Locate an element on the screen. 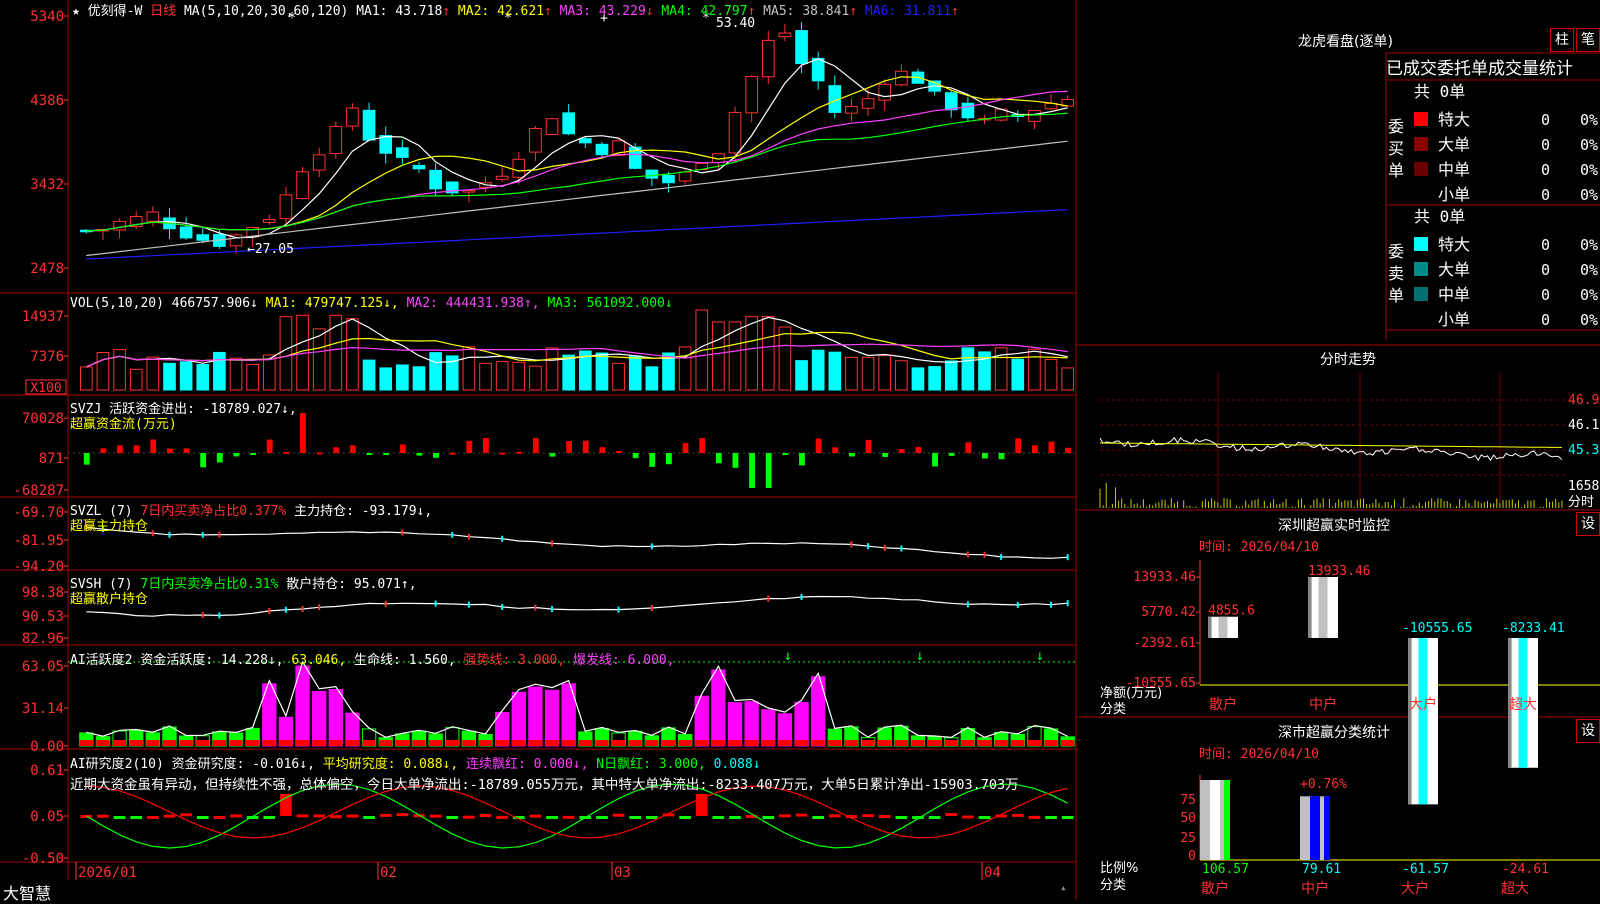 This screenshot has height=904, width=1600. ai-active-line is located at coordinates (577, 699).